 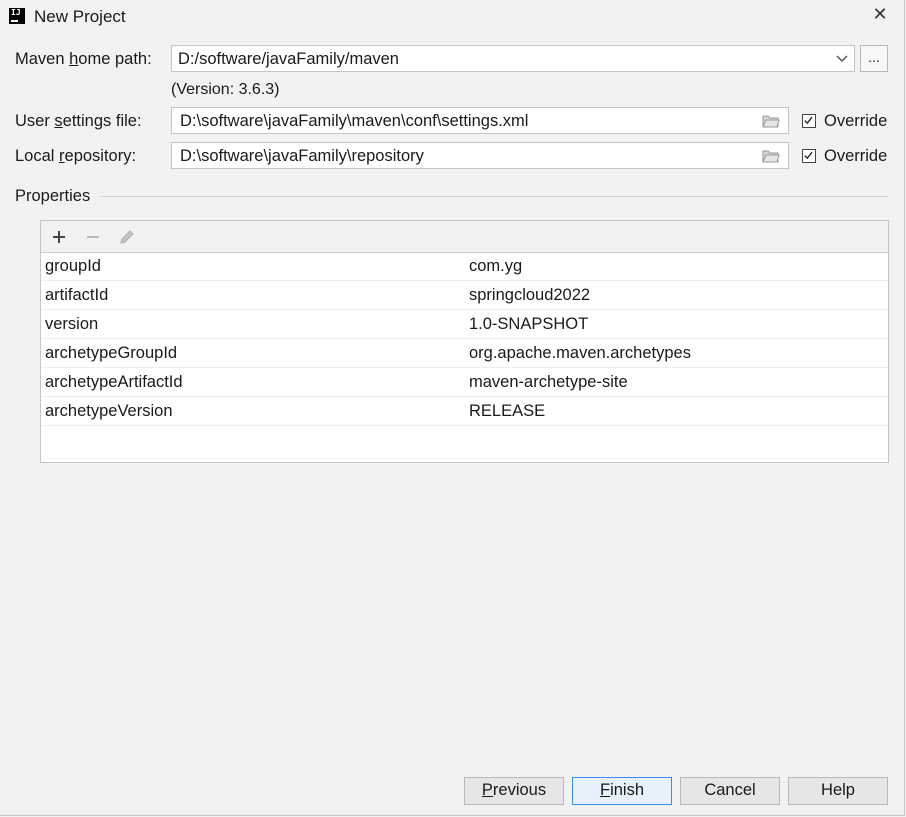 What do you see at coordinates (83, 59) in the screenshot?
I see `maven-home-path-label: Maven home path:` at bounding box center [83, 59].